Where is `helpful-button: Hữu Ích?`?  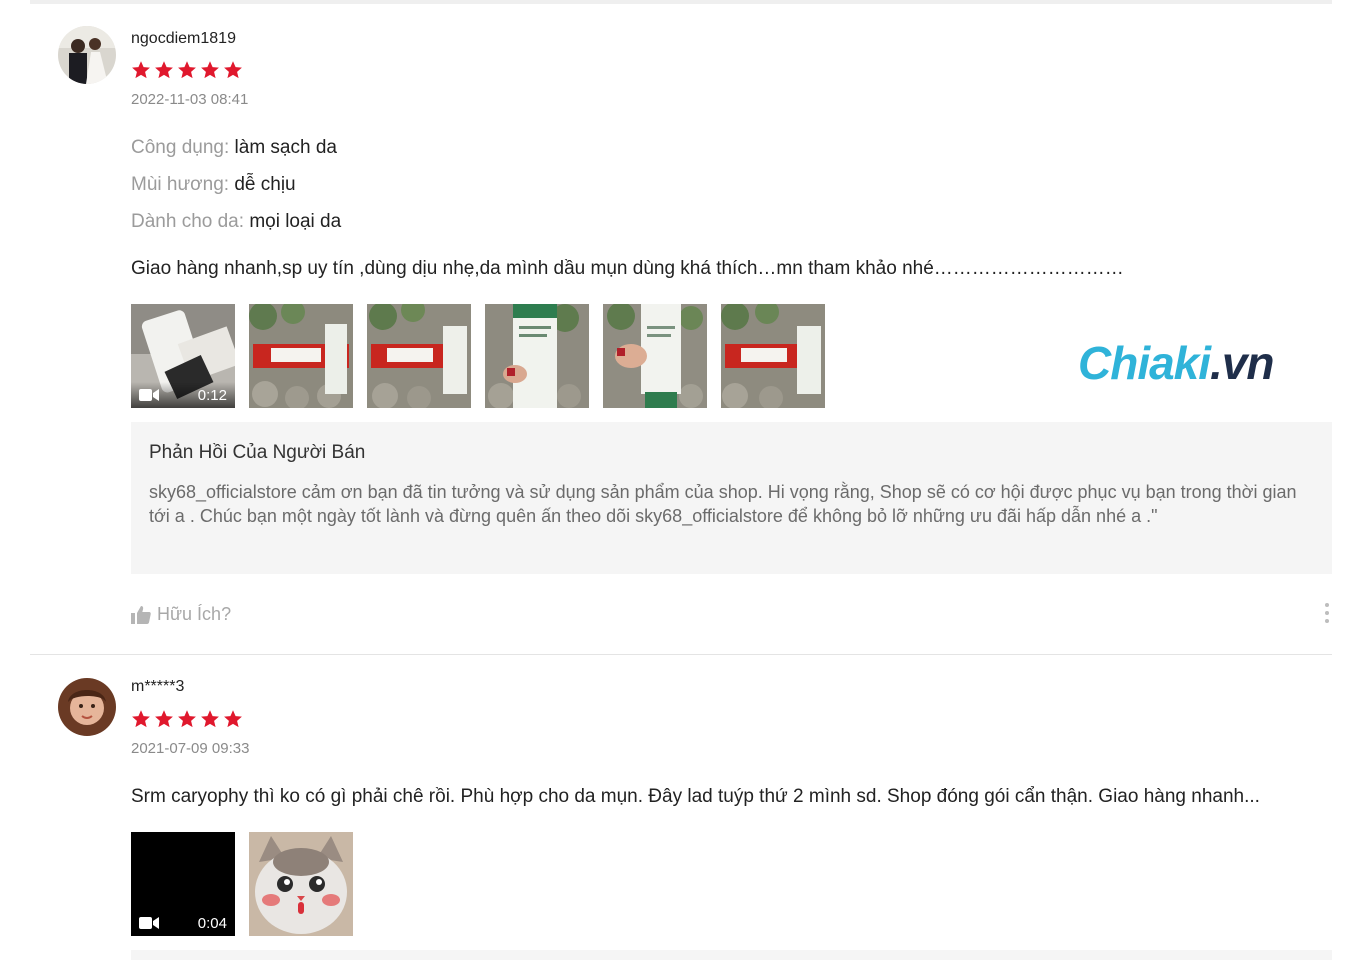
helpful-button: Hữu Ích? is located at coordinates (181, 614).